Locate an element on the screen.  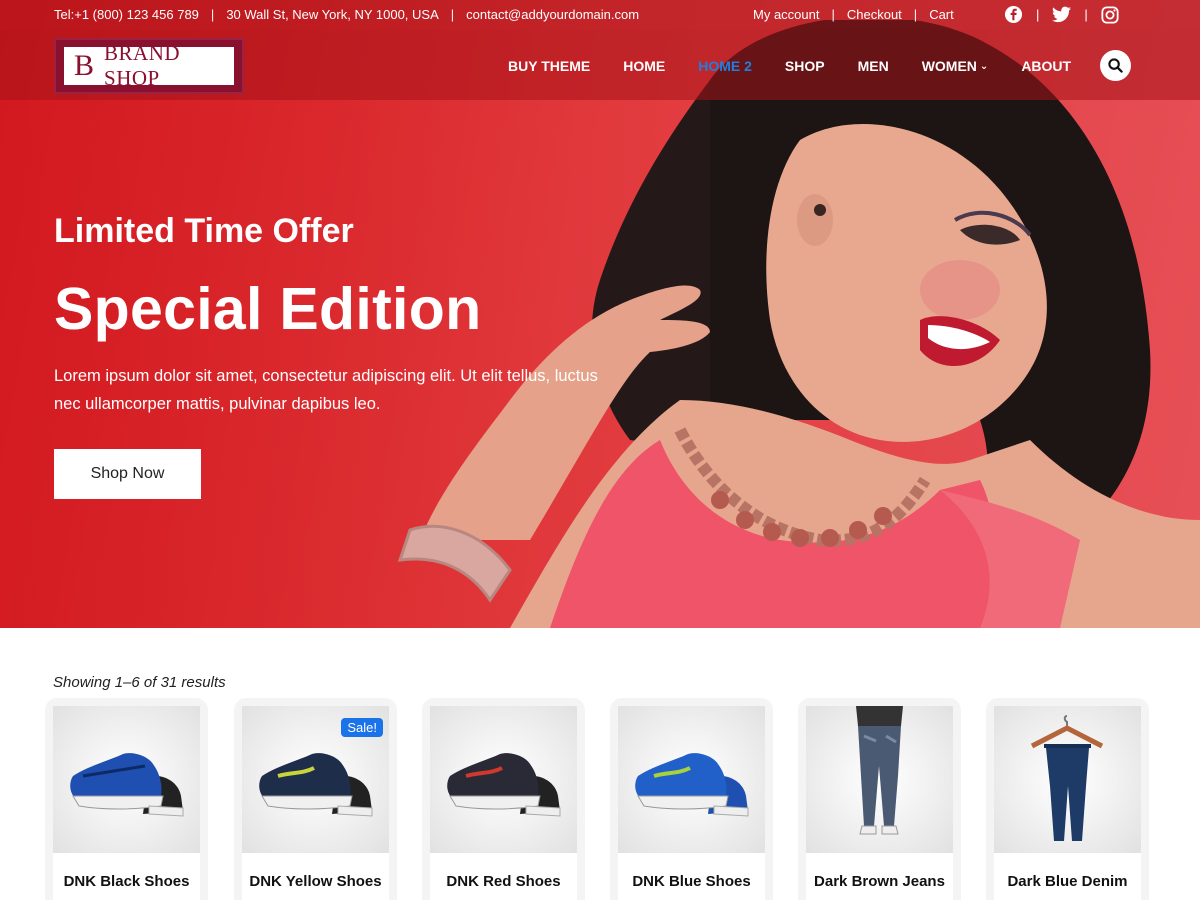
results-count: Showing 1–6 of 31 results is located at coordinates (139, 682).